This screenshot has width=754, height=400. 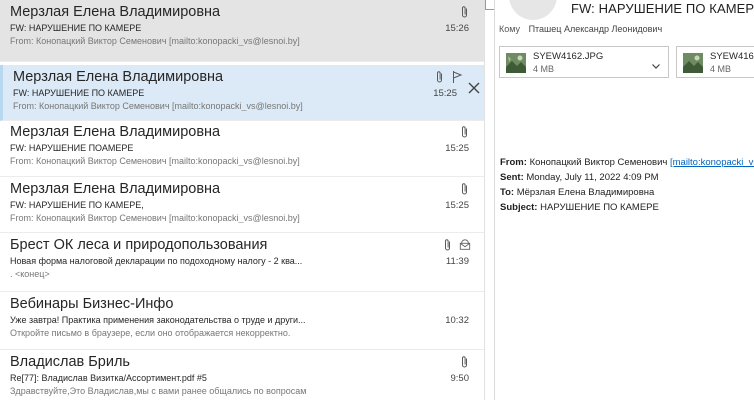 What do you see at coordinates (474, 88) in the screenshot?
I see `delete-icon` at bounding box center [474, 88].